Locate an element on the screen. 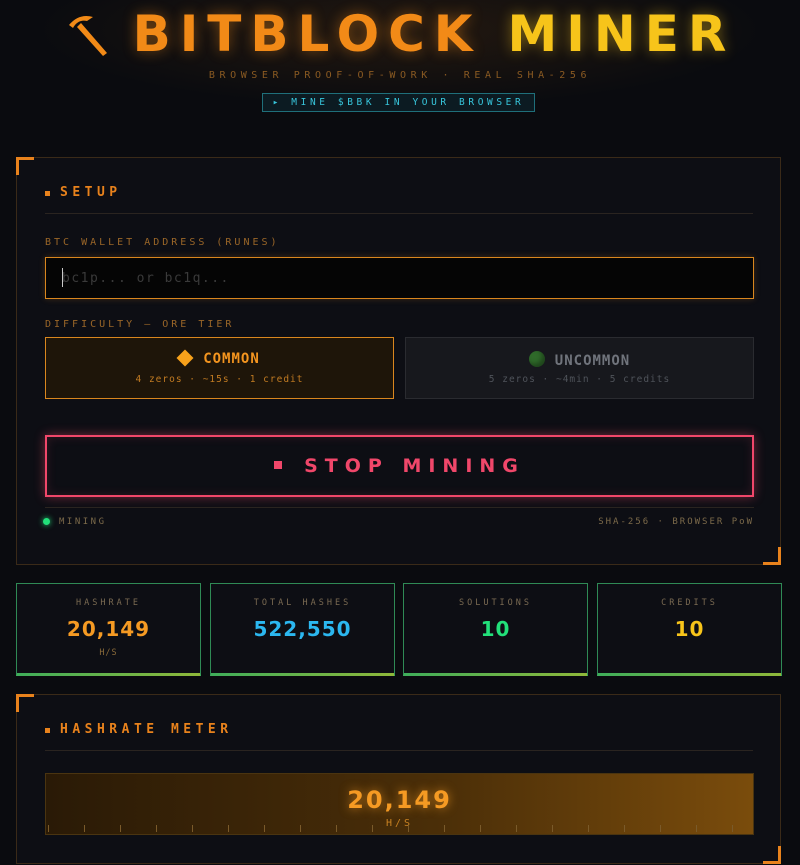  tier-common-title: COMMON is located at coordinates (219, 358).